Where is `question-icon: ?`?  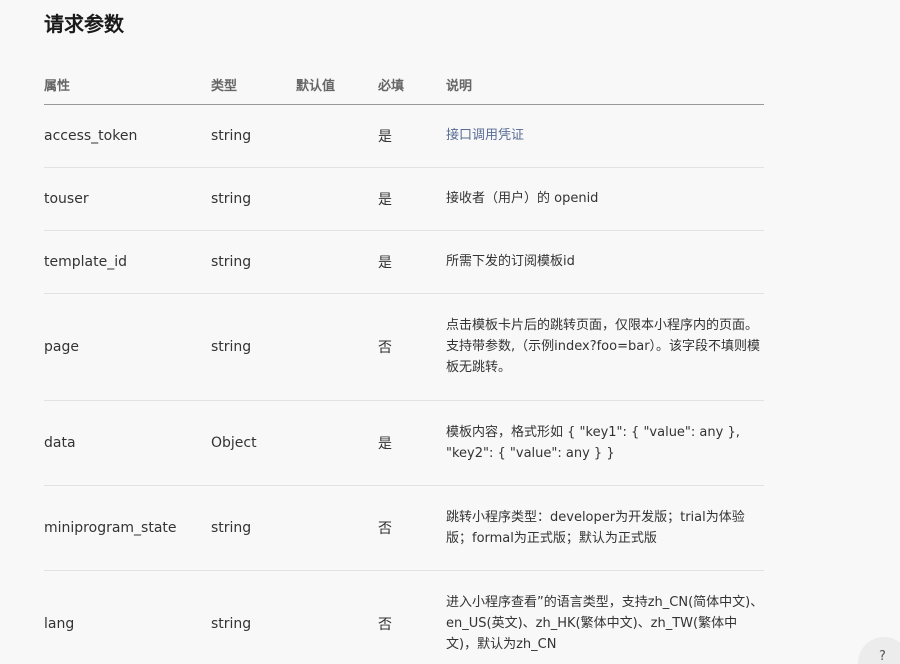
question-icon: ? is located at coordinates (882, 656).